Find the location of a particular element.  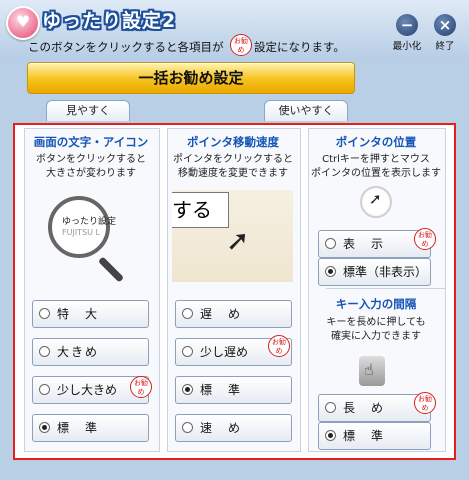

pointer-speed-heading: ポインタ移動速度 is located at coordinates (233, 142).